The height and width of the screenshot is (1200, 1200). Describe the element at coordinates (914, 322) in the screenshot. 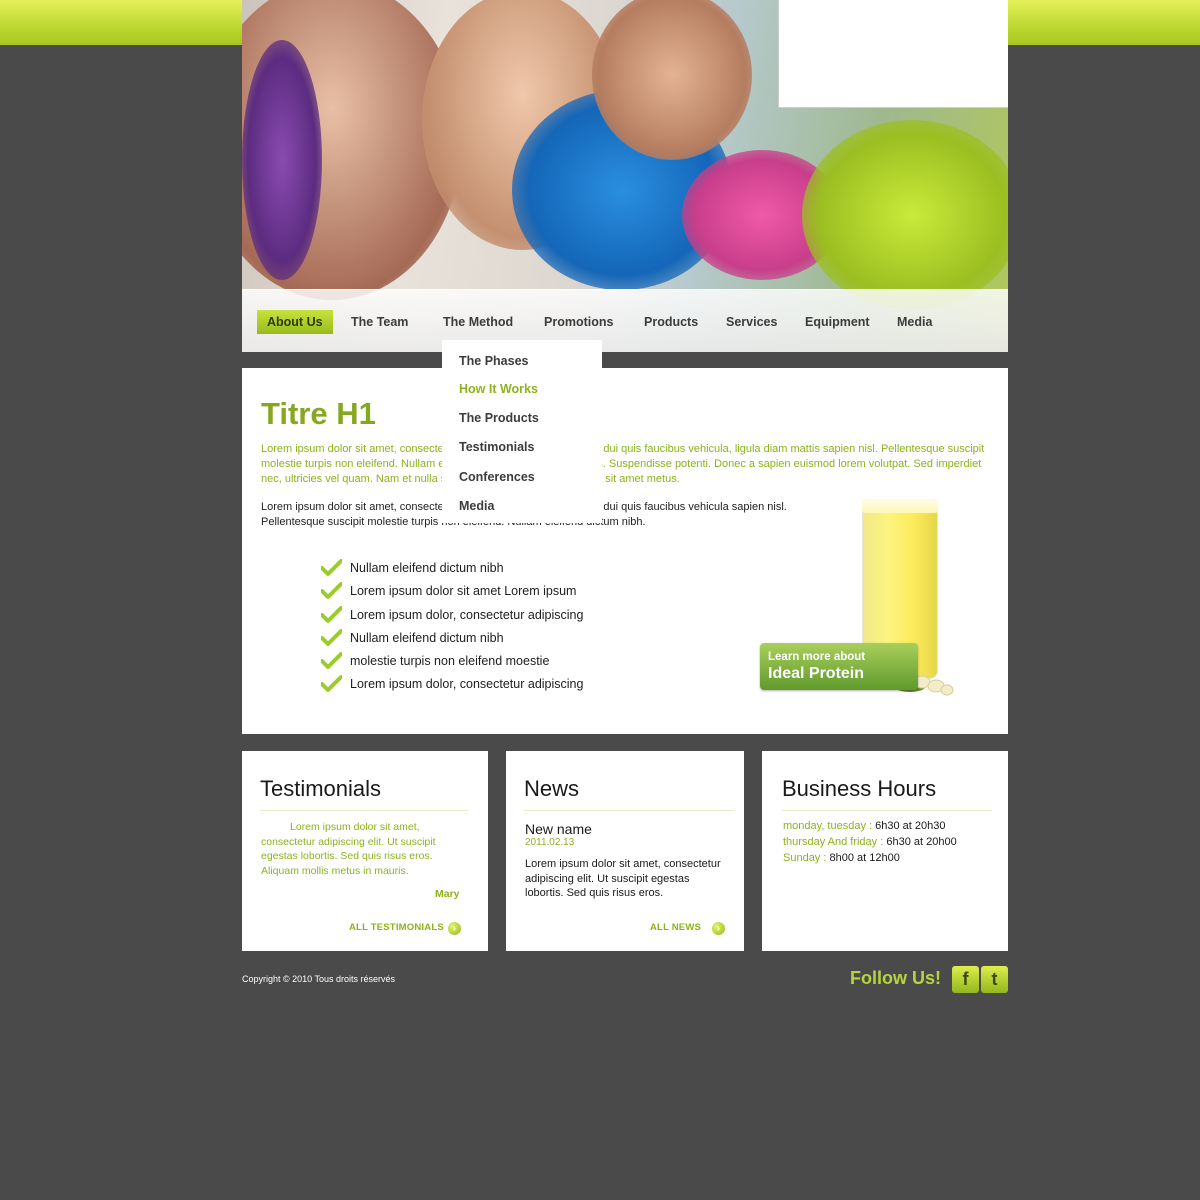

I see `nav-item-media: Media` at that location.